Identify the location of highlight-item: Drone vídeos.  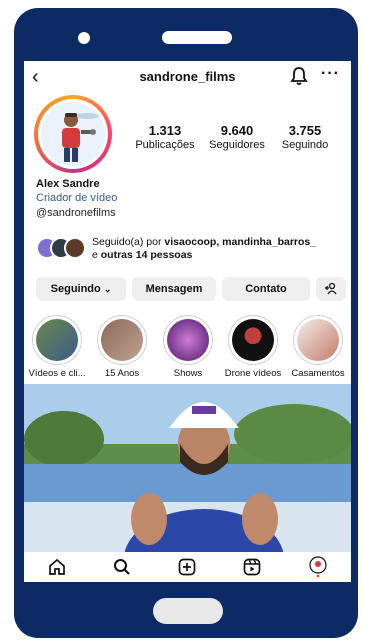
(253, 347).